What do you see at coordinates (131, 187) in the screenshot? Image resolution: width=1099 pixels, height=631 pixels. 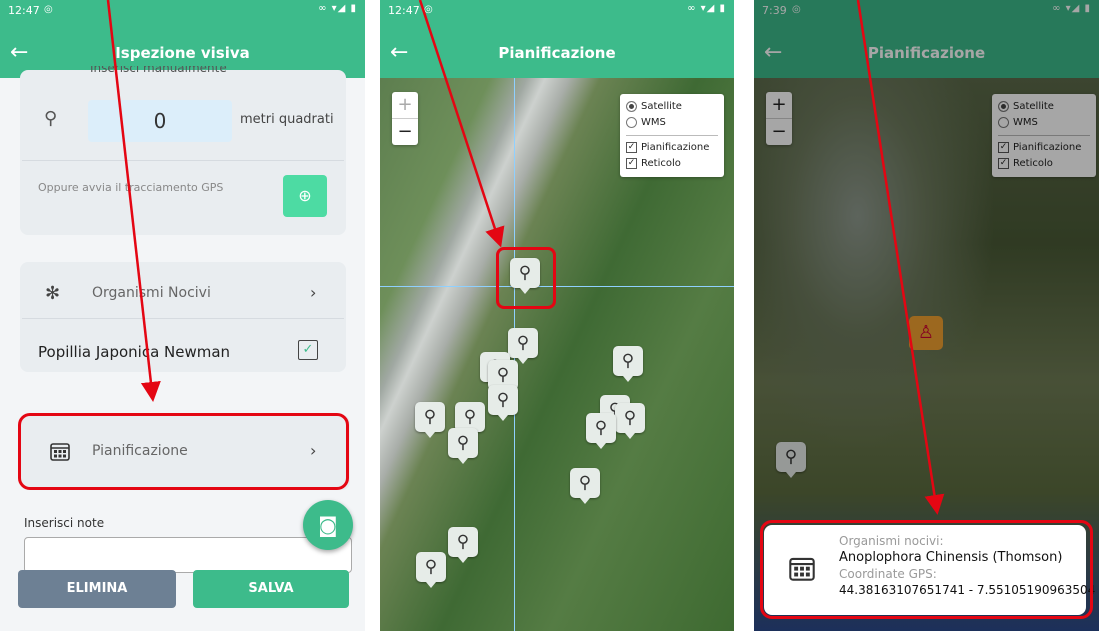 I see `gps-hint: Oppure avvia il tracciamento GPS` at bounding box center [131, 187].